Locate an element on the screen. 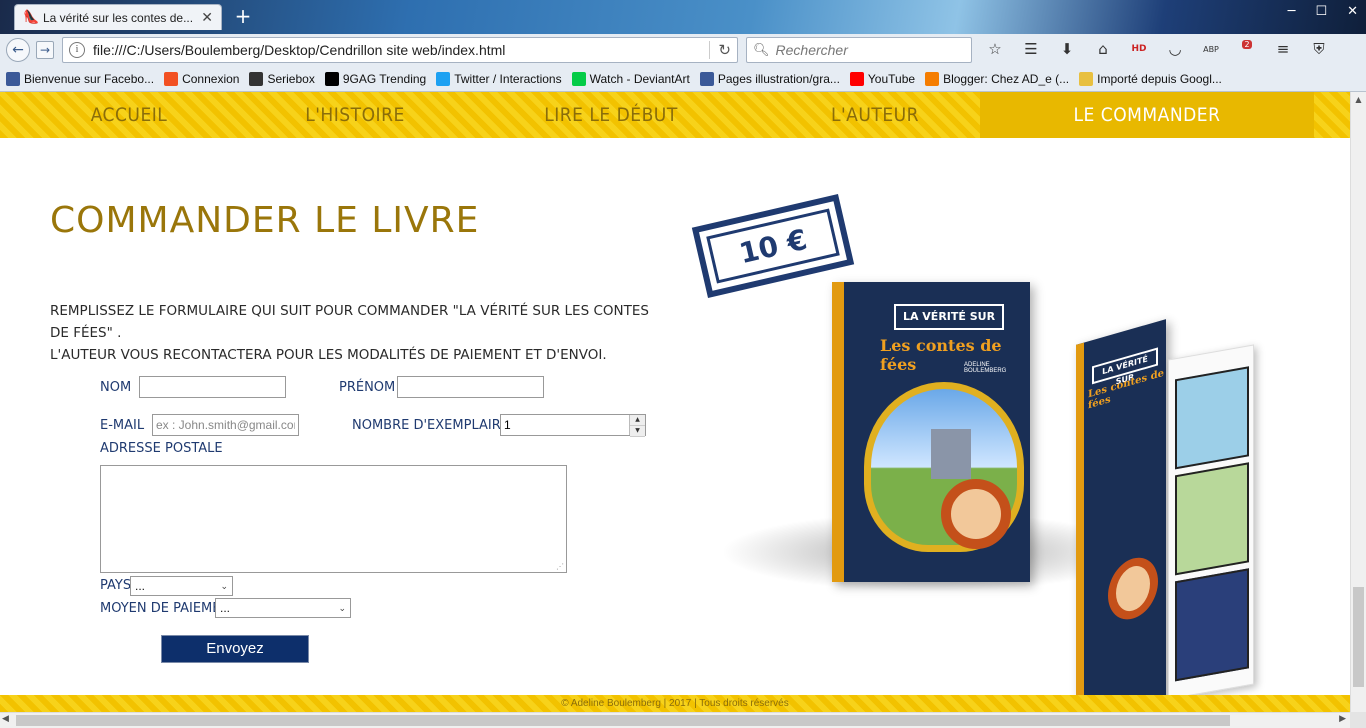 The height and width of the screenshot is (728, 1366). window-controls: ─ ☐ ✕ is located at coordinates (1323, 11).